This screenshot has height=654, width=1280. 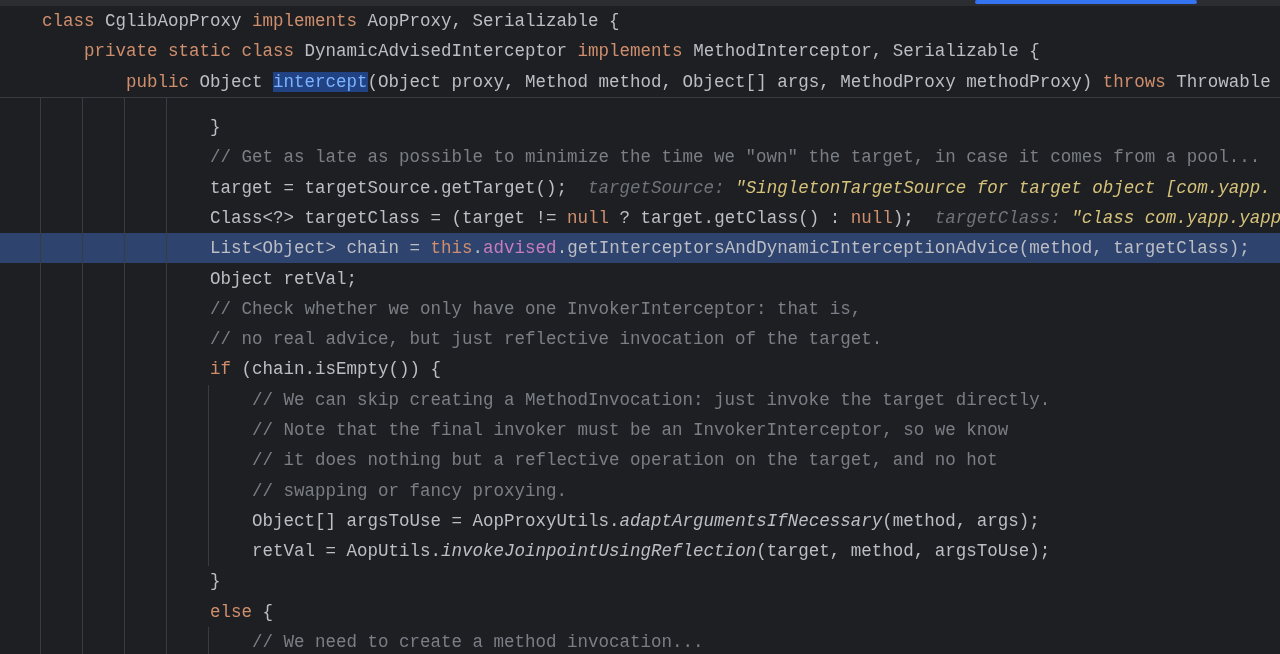 What do you see at coordinates (305, 187) in the screenshot?
I see `code-line: target = targetSource.getTarget();` at bounding box center [305, 187].